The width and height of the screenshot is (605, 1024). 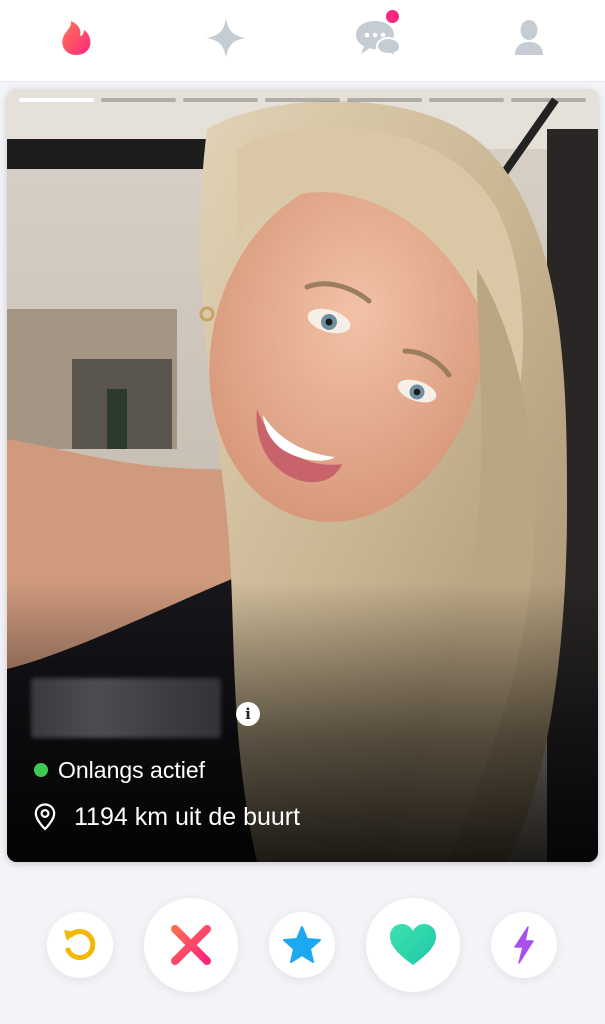 I want to click on person-icon, so click(x=529, y=37).